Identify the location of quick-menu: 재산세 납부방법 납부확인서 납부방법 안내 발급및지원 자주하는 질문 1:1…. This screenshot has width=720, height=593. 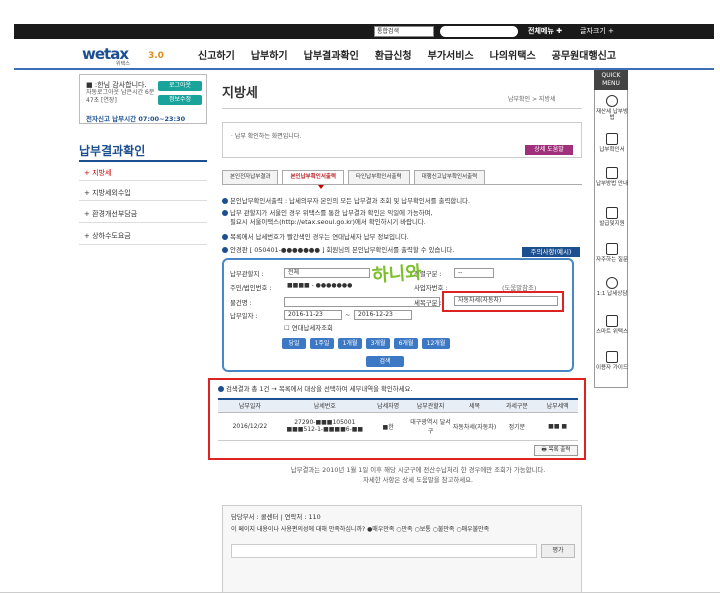
(611, 229).